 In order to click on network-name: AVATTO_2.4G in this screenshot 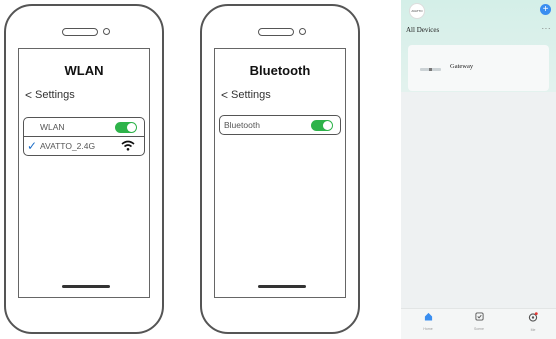, I will do `click(68, 146)`.